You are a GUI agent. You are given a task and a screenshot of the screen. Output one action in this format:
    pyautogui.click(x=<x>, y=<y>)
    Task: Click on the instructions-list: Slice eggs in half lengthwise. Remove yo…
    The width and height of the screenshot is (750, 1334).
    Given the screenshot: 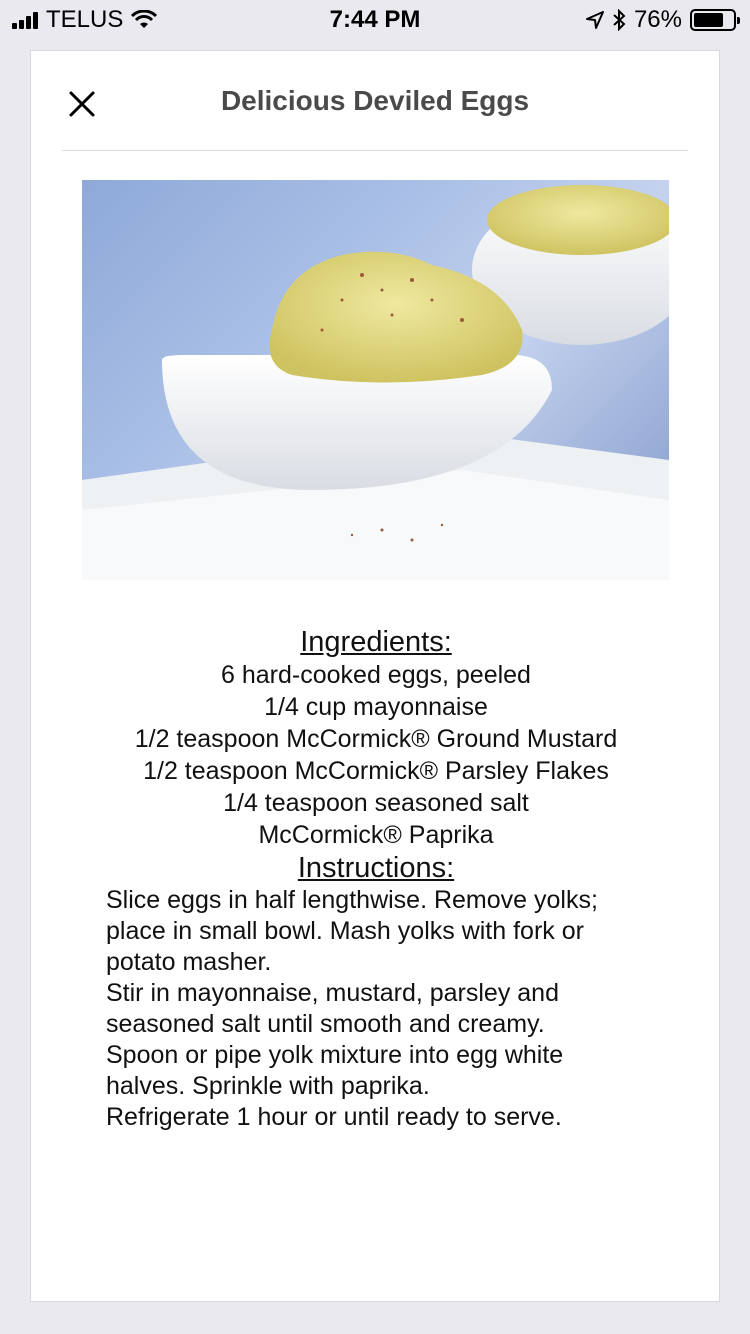 What is the action you would take?
    pyautogui.click(x=376, y=1009)
    